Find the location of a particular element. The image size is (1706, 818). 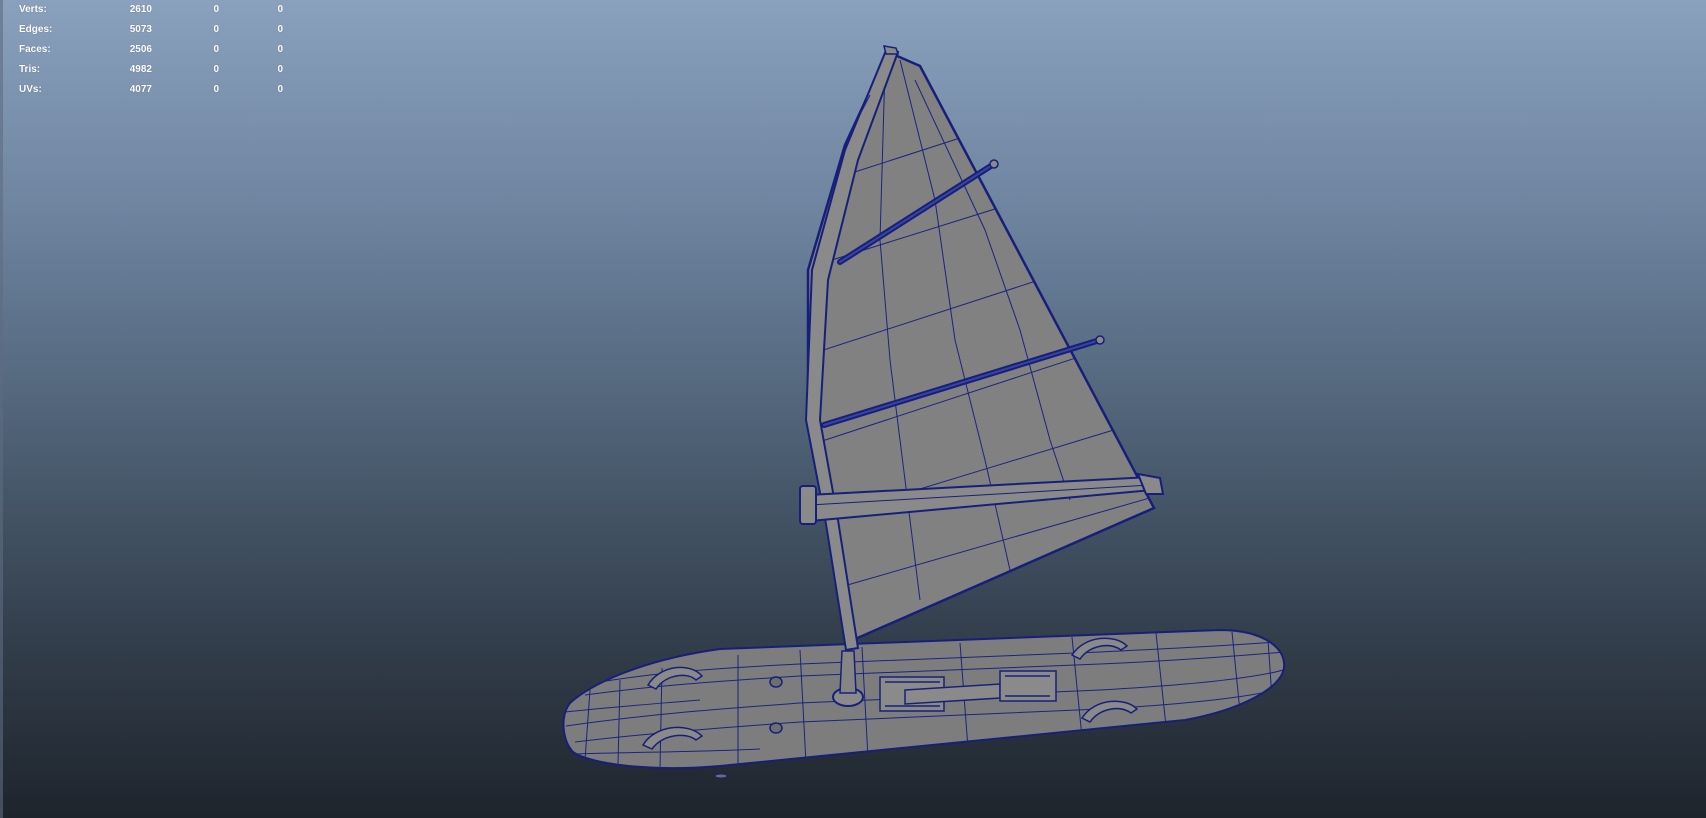

board is located at coordinates (924, 699).